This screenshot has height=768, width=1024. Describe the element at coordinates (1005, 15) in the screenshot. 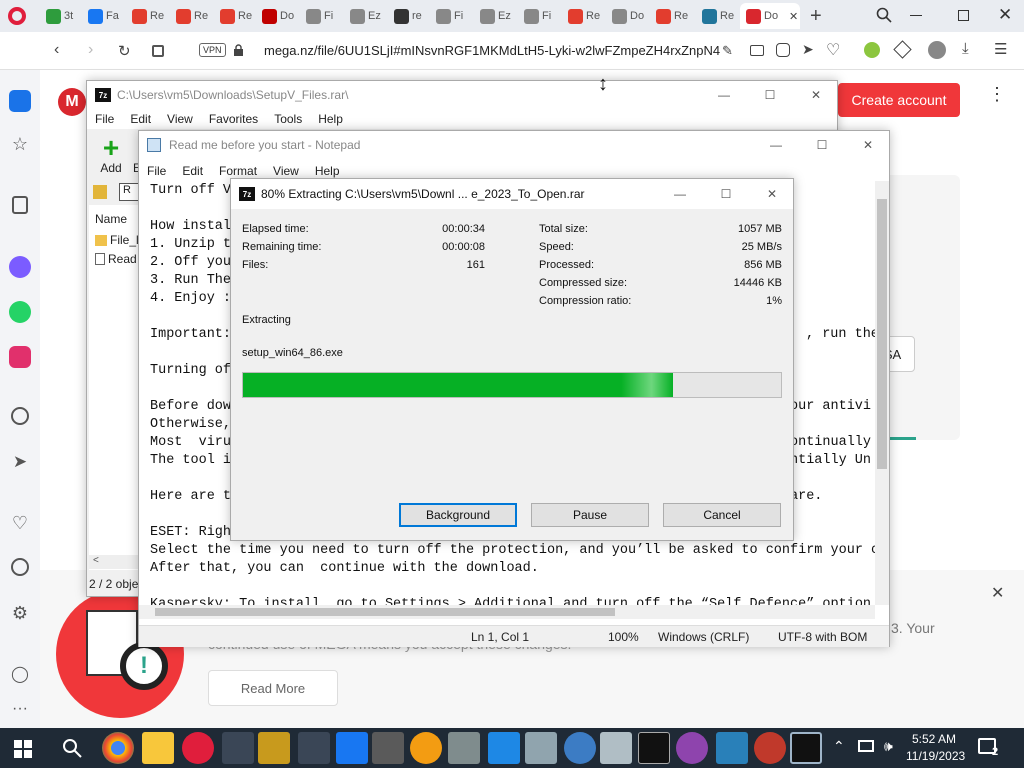

I see `close-window-icon: ✕` at that location.